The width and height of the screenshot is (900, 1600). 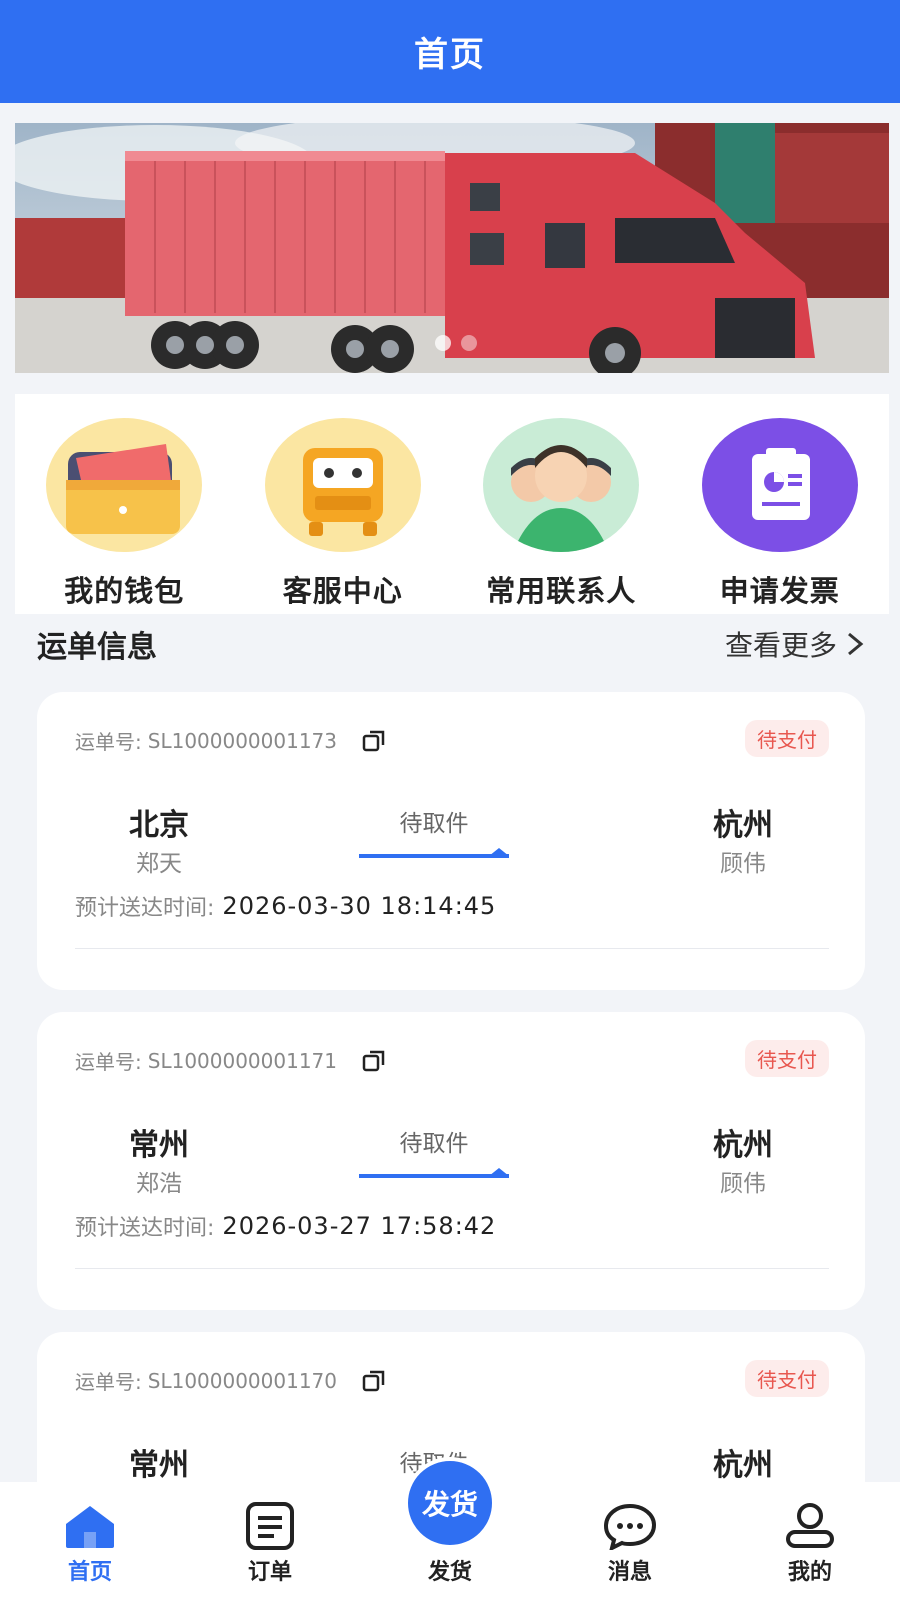 I want to click on top-bar: 首页, so click(x=450, y=51).